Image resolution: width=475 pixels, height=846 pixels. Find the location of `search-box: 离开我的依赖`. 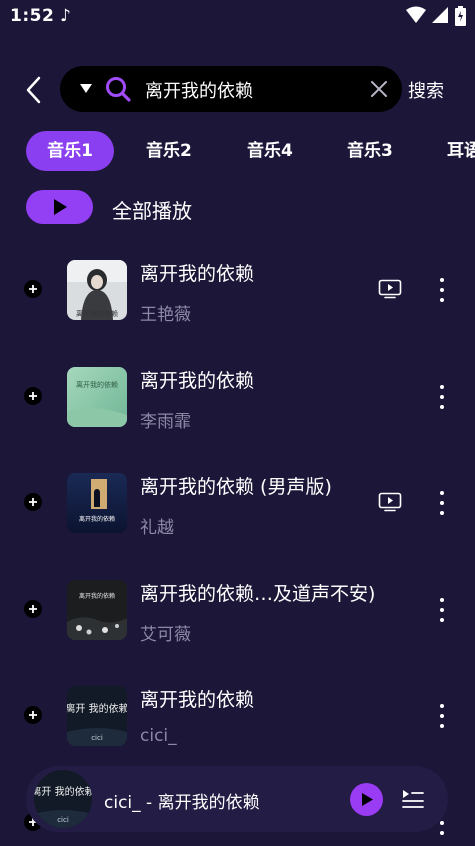

search-box: 离开我的依赖 is located at coordinates (231, 89).